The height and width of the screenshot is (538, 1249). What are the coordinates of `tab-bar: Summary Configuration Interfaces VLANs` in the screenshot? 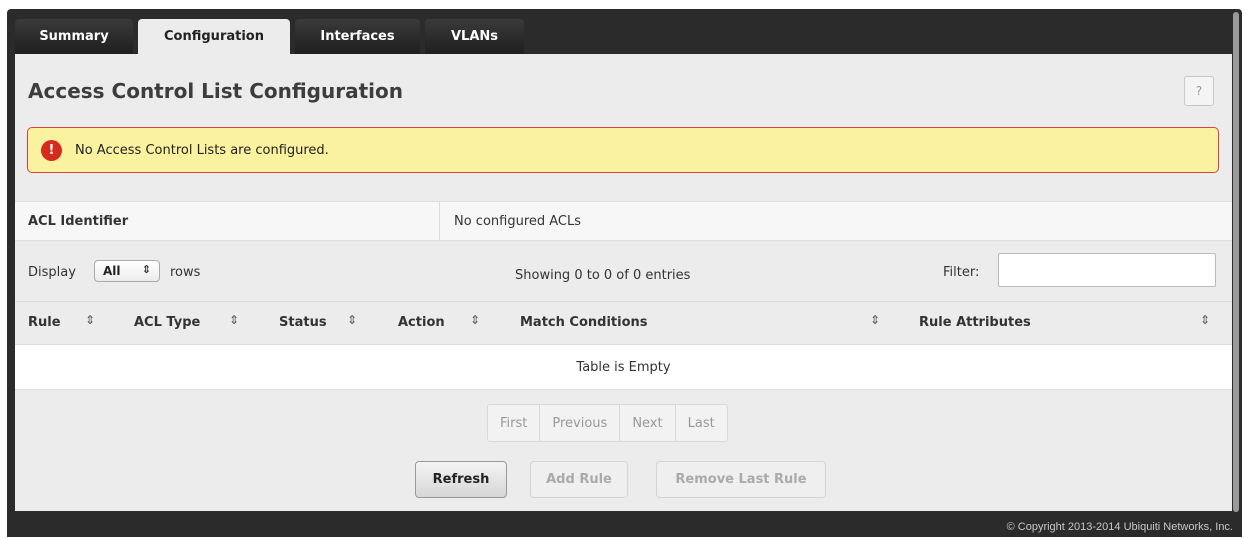 It's located at (272, 36).